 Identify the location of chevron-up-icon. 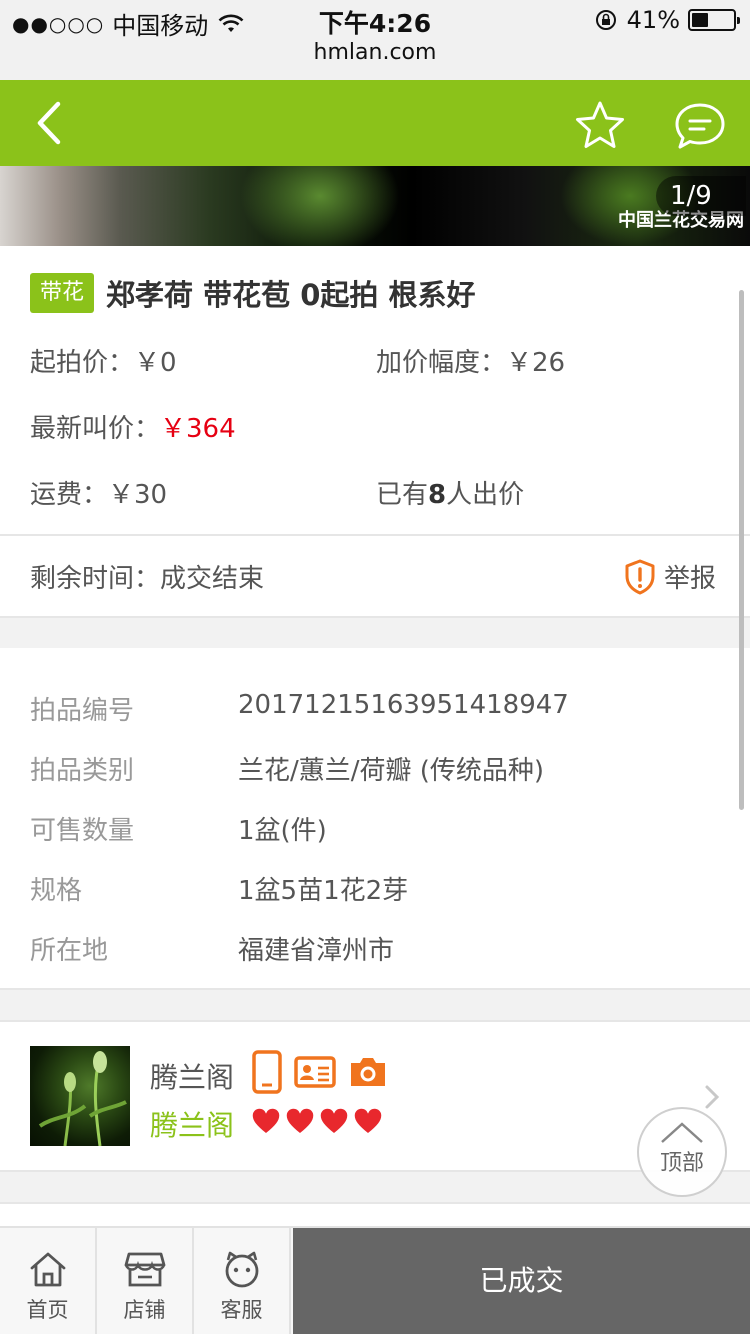
(682, 1132).